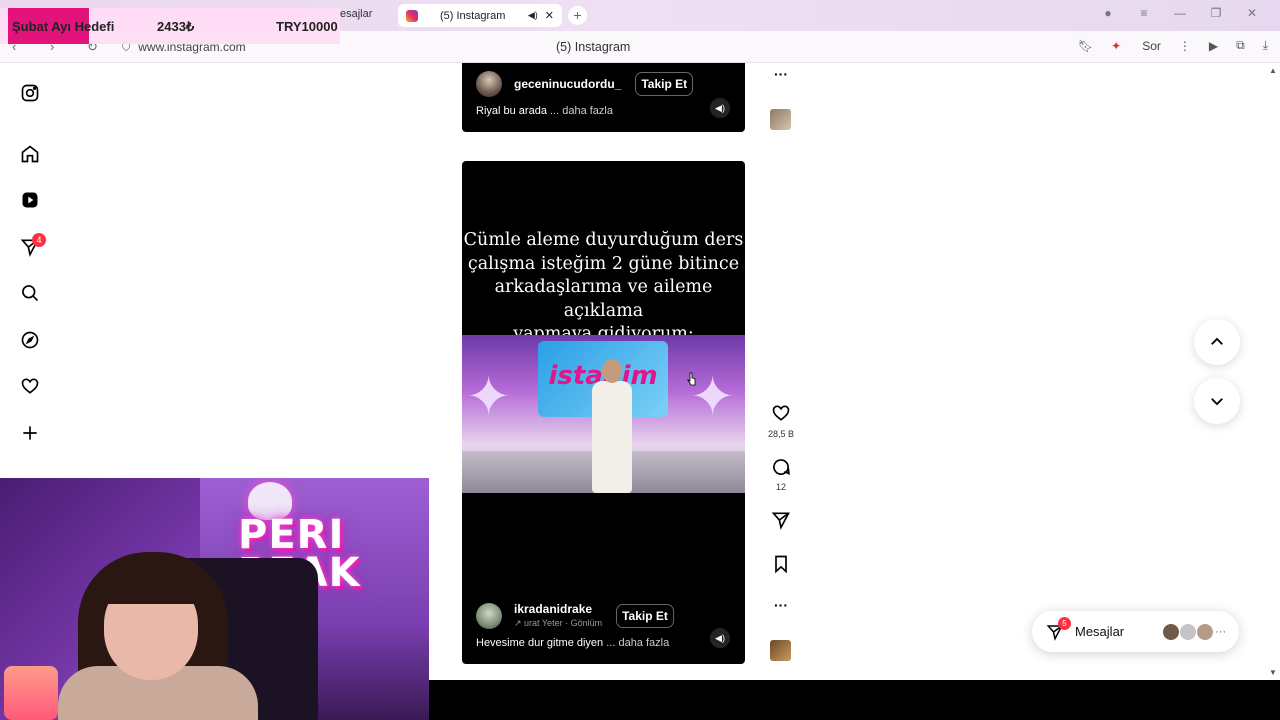 This screenshot has width=1280, height=720. I want to click on goal-target-amount: TRY10000, so click(307, 26).